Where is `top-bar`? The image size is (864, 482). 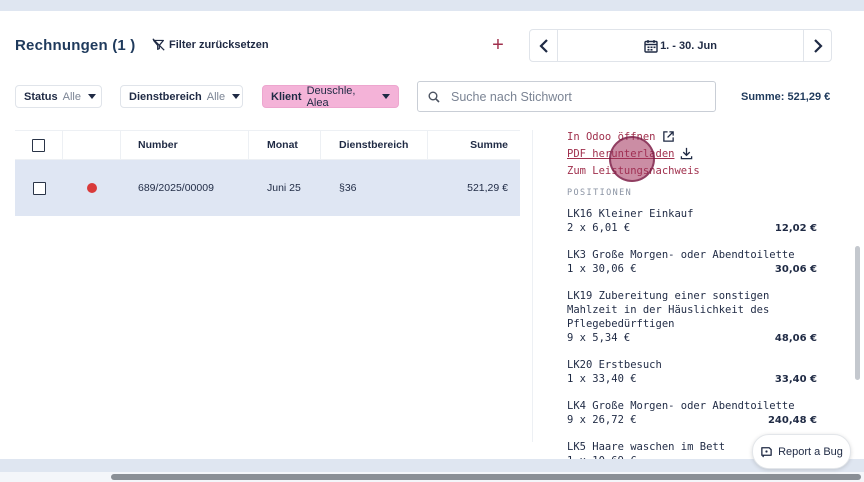
top-bar is located at coordinates (432, 5).